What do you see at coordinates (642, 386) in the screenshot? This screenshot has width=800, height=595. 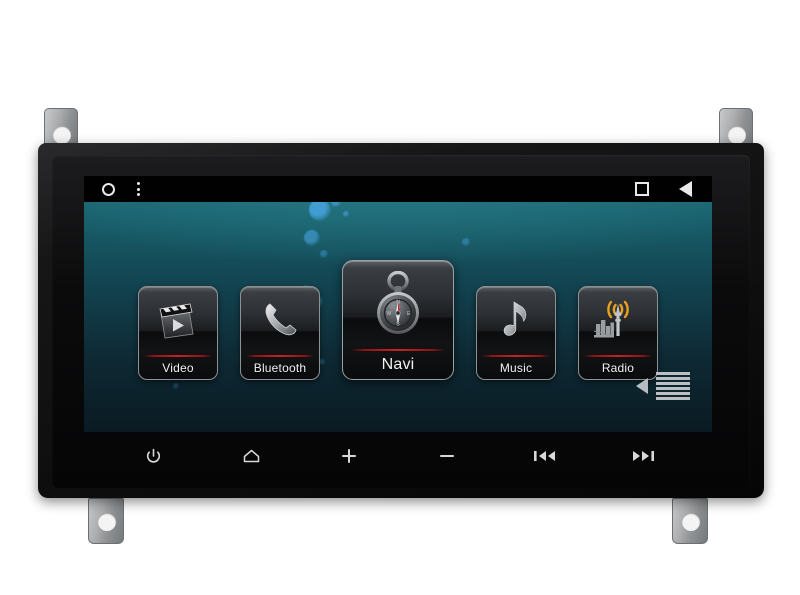 I see `triangle-left-icon` at bounding box center [642, 386].